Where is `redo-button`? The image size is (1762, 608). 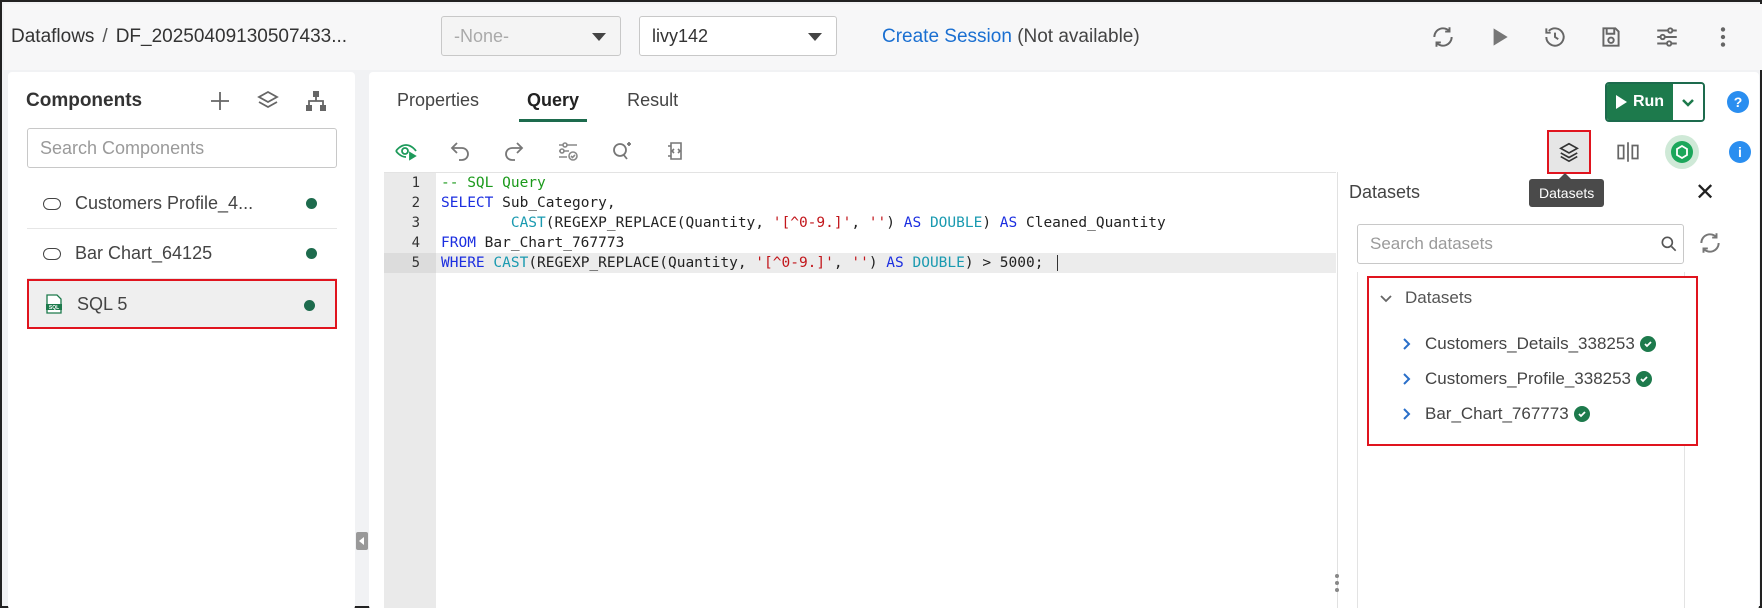 redo-button is located at coordinates (514, 151).